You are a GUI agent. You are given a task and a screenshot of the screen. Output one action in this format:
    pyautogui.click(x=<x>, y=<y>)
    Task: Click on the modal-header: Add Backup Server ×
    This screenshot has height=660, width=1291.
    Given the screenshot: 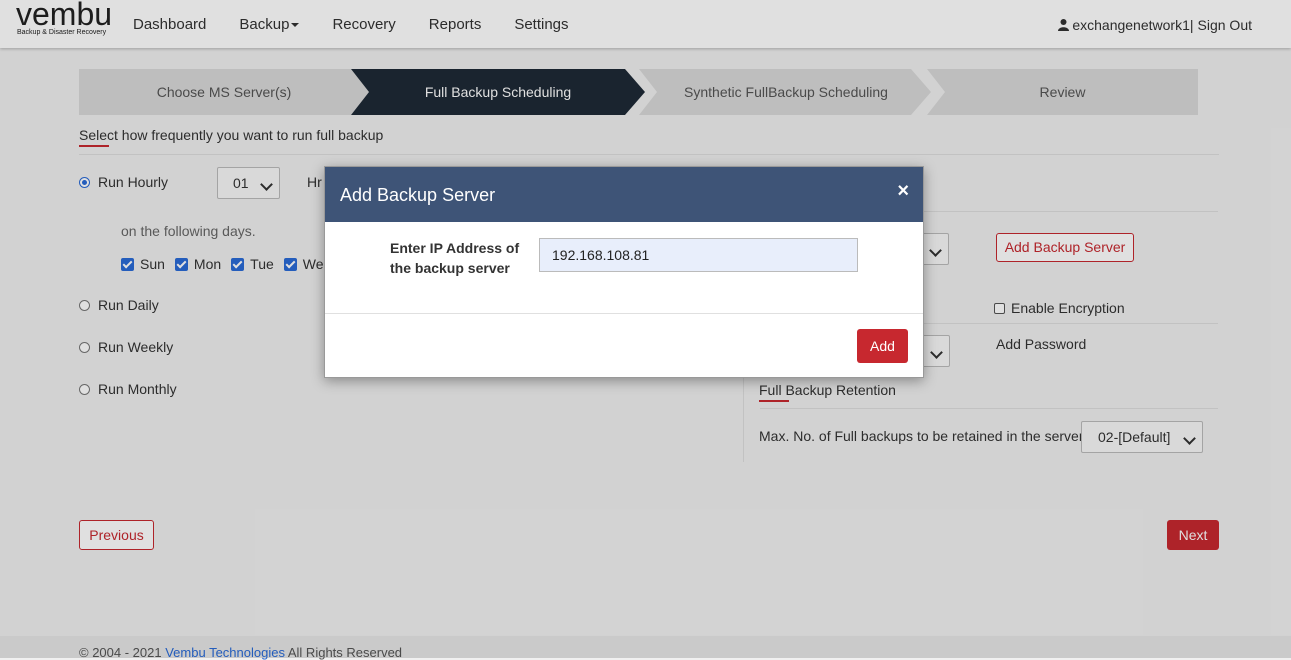 What is the action you would take?
    pyautogui.click(x=624, y=194)
    